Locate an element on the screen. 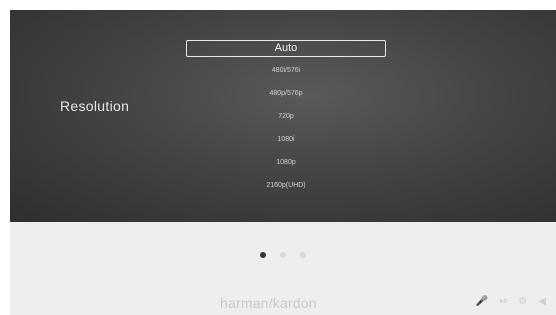  resolution-option-720p: 720p is located at coordinates (286, 116).